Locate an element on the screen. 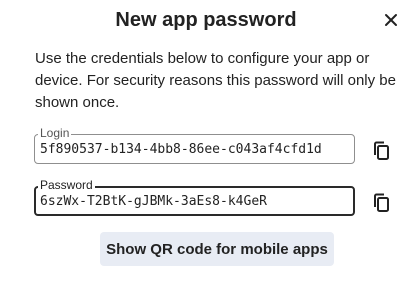 The image size is (412, 285). login-label: Login is located at coordinates (55, 133).